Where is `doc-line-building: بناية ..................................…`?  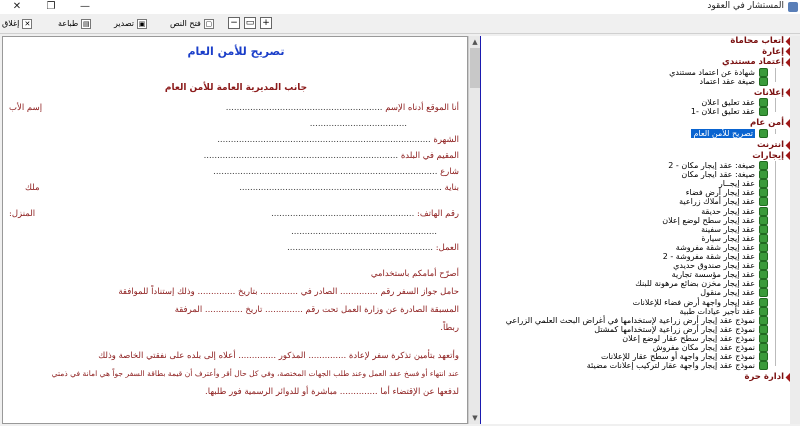
doc-line-building: بناية ..................................… is located at coordinates (349, 188).